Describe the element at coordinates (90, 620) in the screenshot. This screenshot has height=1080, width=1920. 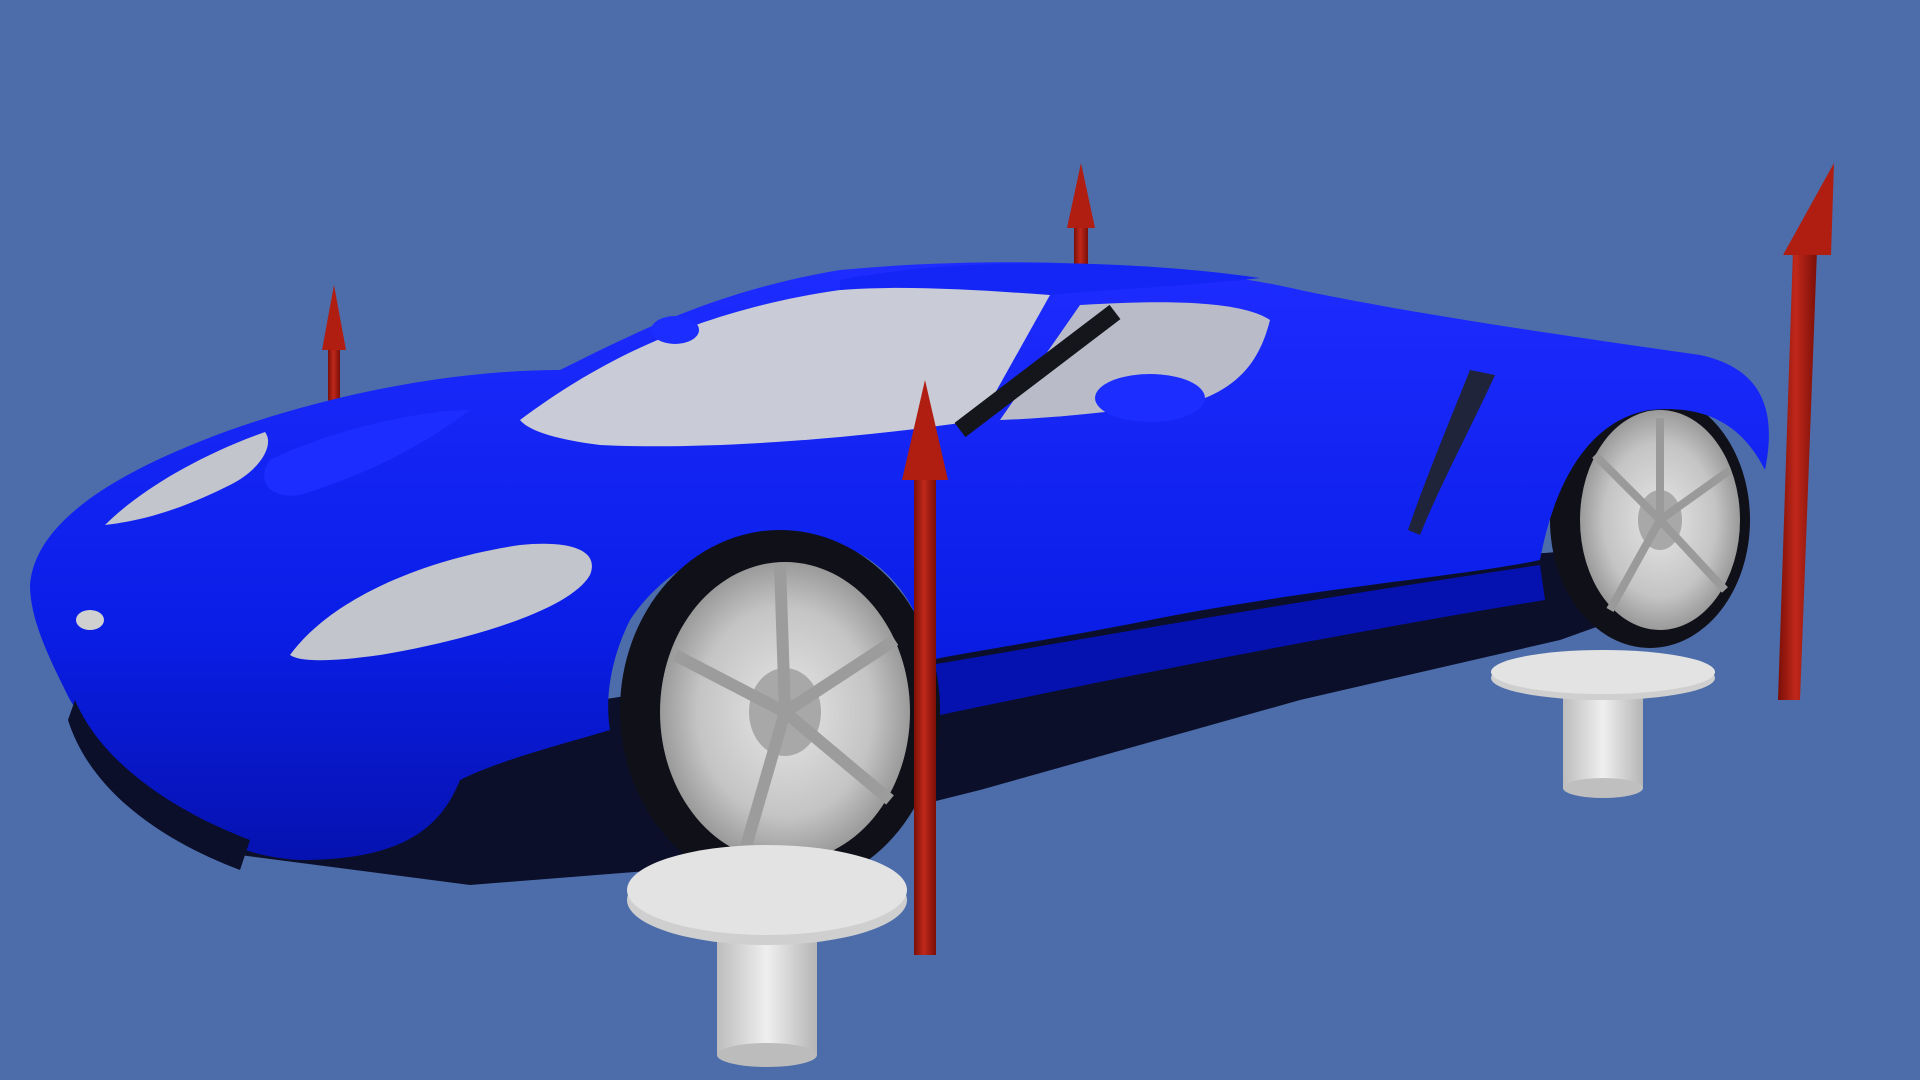
I see `car-badge` at that location.